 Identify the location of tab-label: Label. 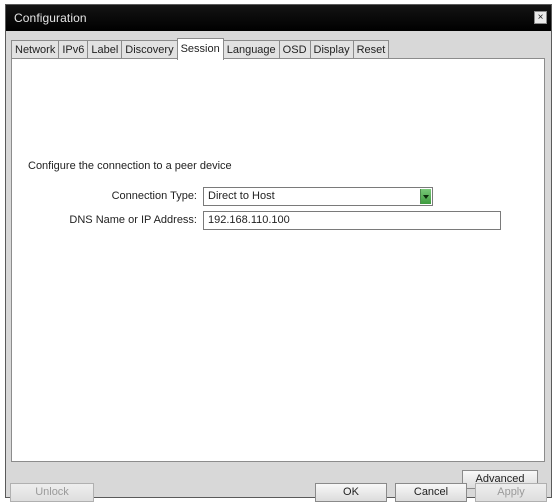
(105, 49).